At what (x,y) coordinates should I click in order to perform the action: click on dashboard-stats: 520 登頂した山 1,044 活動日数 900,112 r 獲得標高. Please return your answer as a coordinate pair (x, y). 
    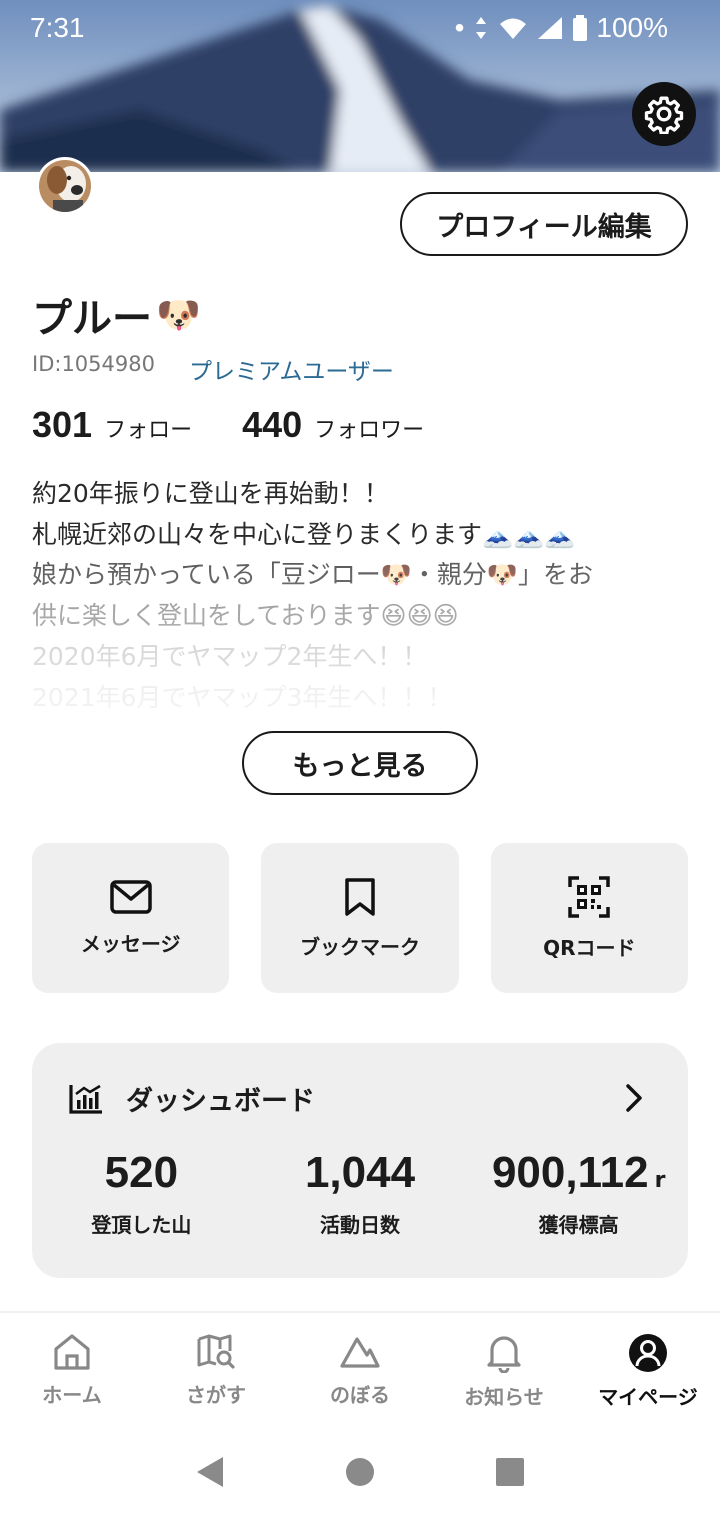
    Looking at the image, I should click on (360, 1190).